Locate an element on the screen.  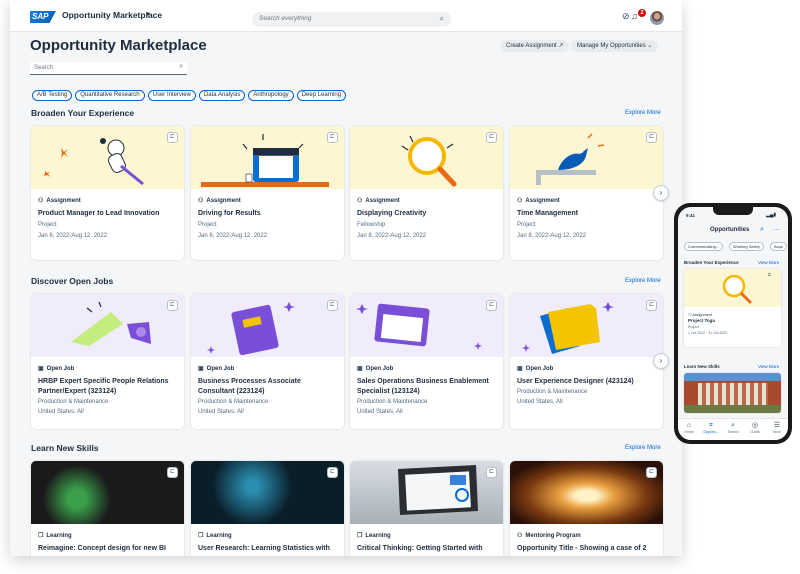
tab-goals: ◎ Goals is located at coordinates (755, 431).